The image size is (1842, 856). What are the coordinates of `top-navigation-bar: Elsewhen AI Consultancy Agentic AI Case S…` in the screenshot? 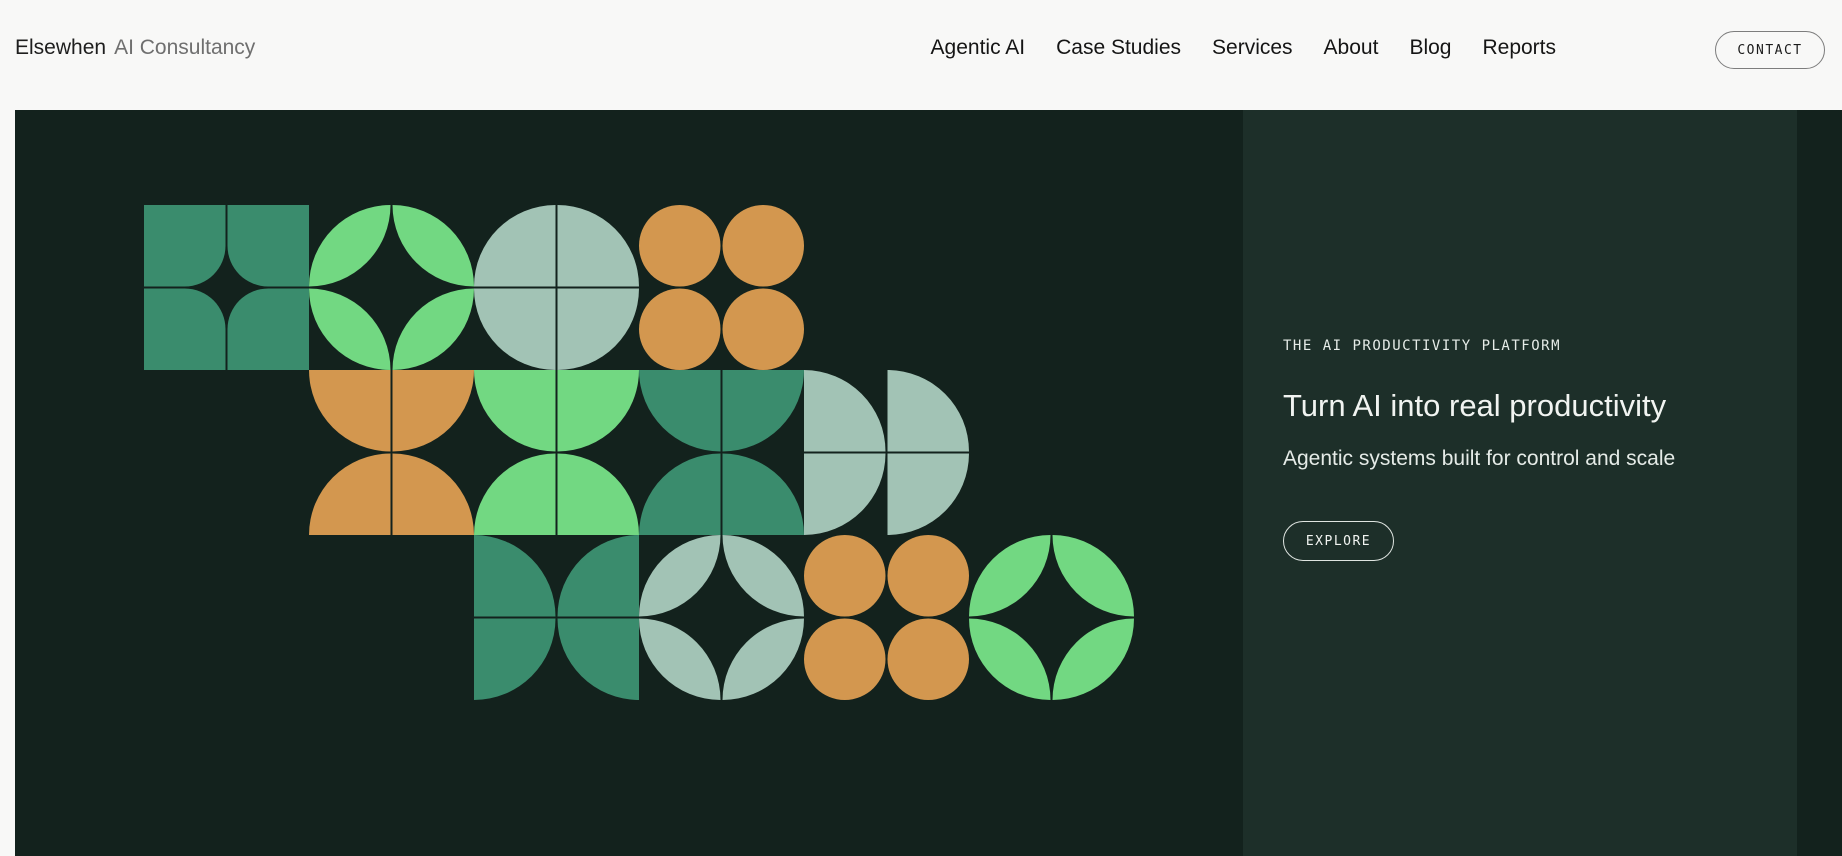 It's located at (921, 55).